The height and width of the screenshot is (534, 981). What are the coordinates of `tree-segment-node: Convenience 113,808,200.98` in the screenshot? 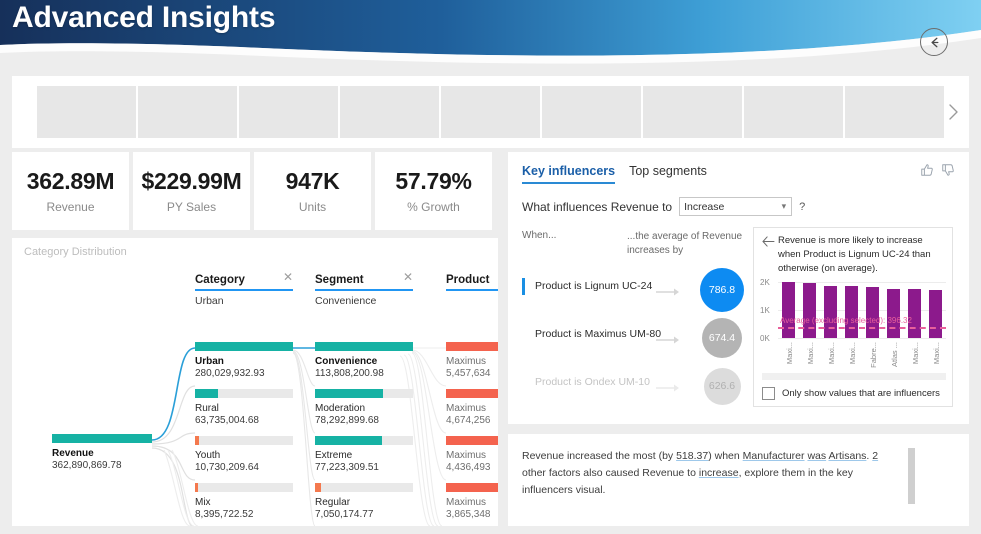 It's located at (364, 360).